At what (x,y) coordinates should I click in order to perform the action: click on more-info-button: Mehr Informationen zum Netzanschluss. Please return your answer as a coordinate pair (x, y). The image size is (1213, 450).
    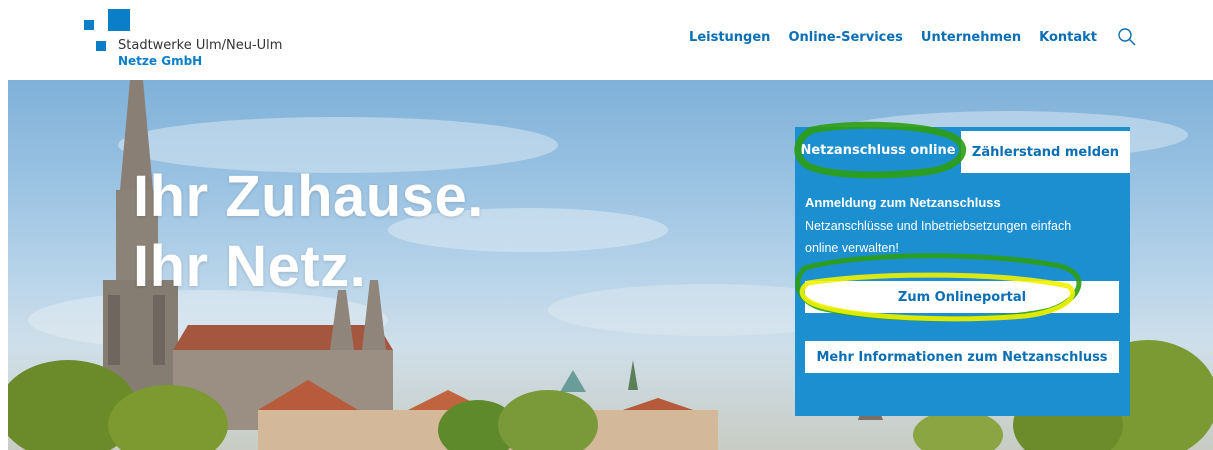
    Looking at the image, I should click on (962, 357).